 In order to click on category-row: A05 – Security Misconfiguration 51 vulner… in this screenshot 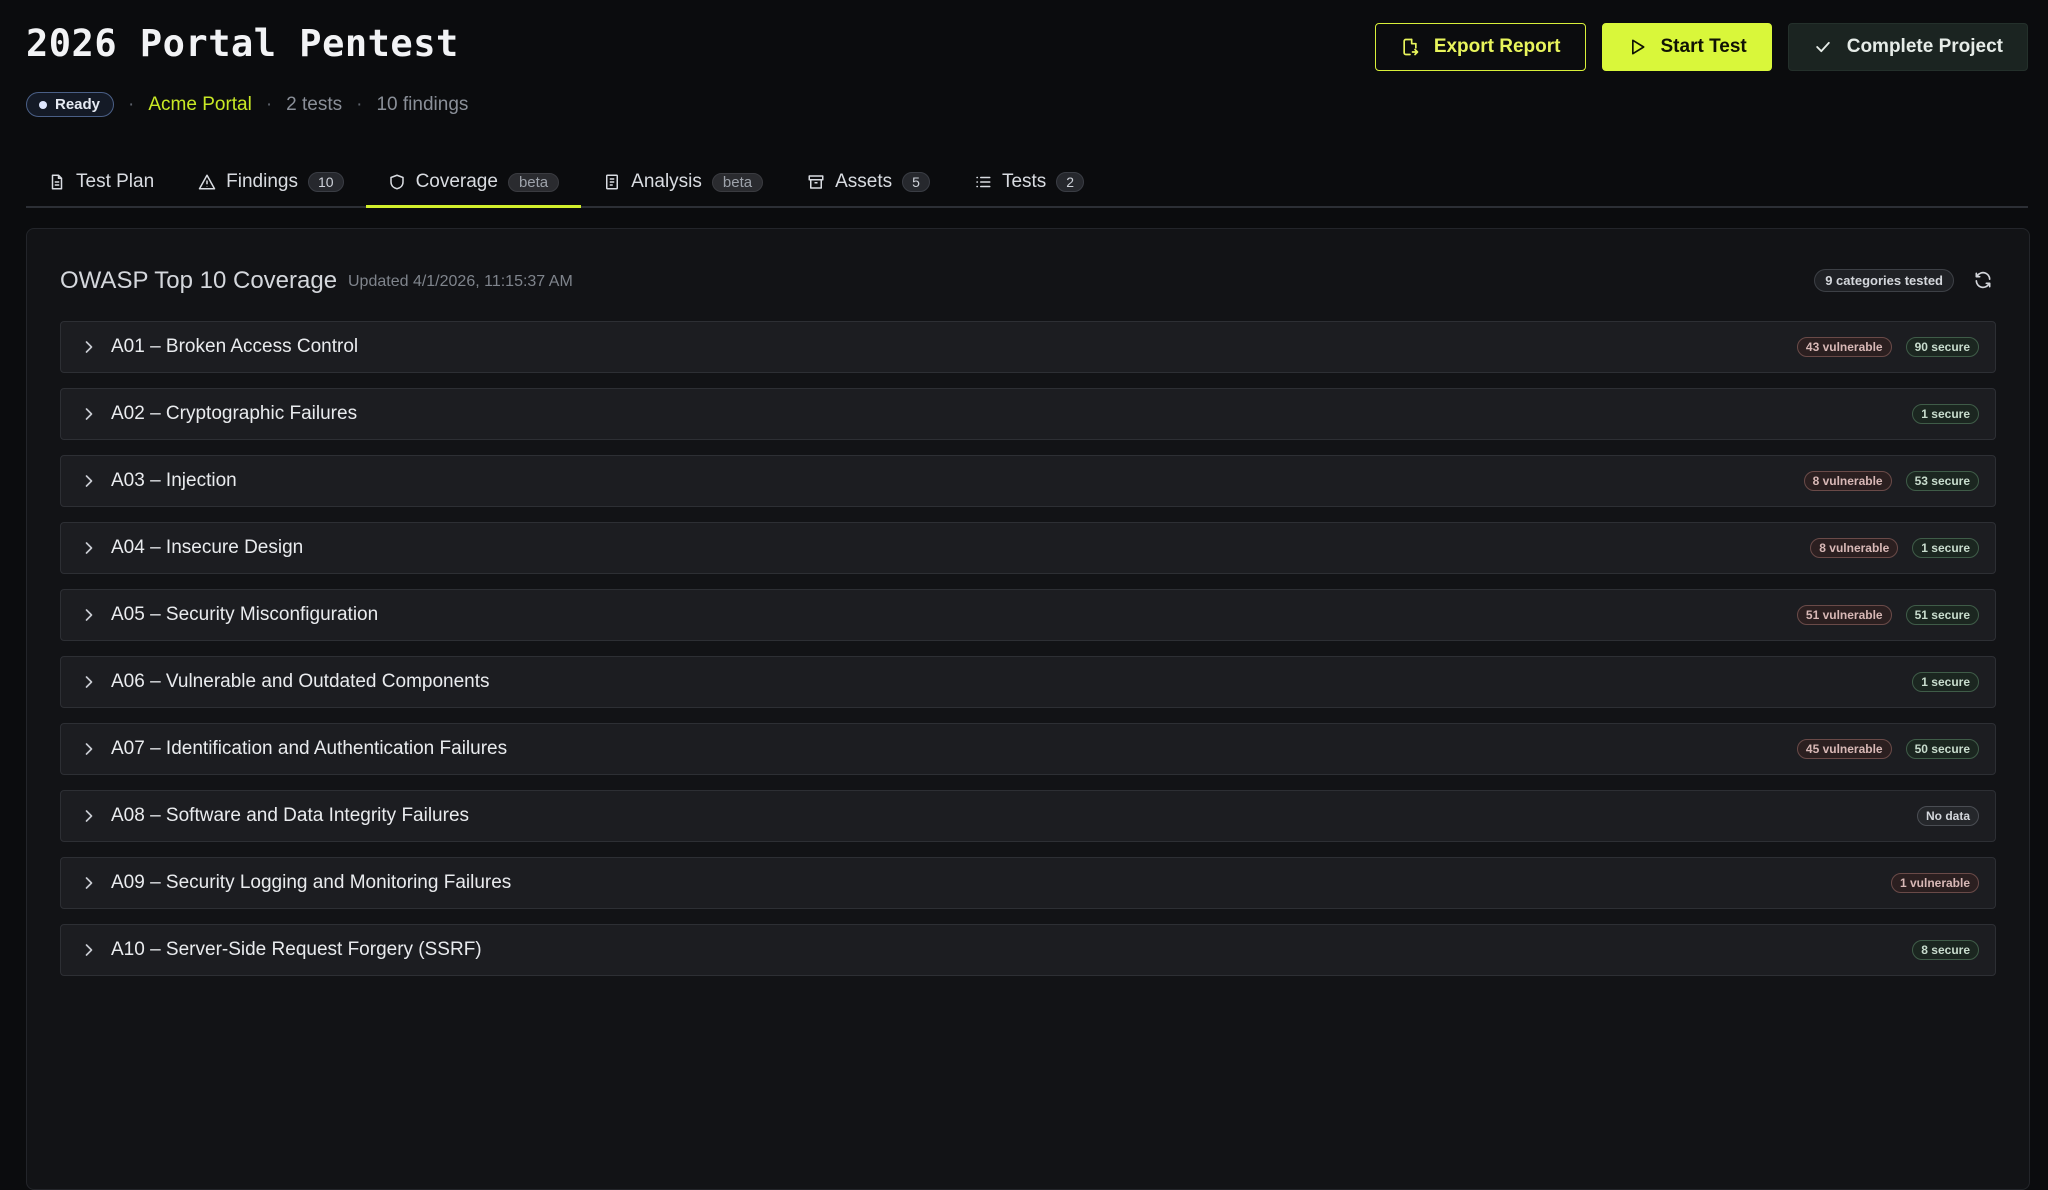, I will do `click(1028, 615)`.